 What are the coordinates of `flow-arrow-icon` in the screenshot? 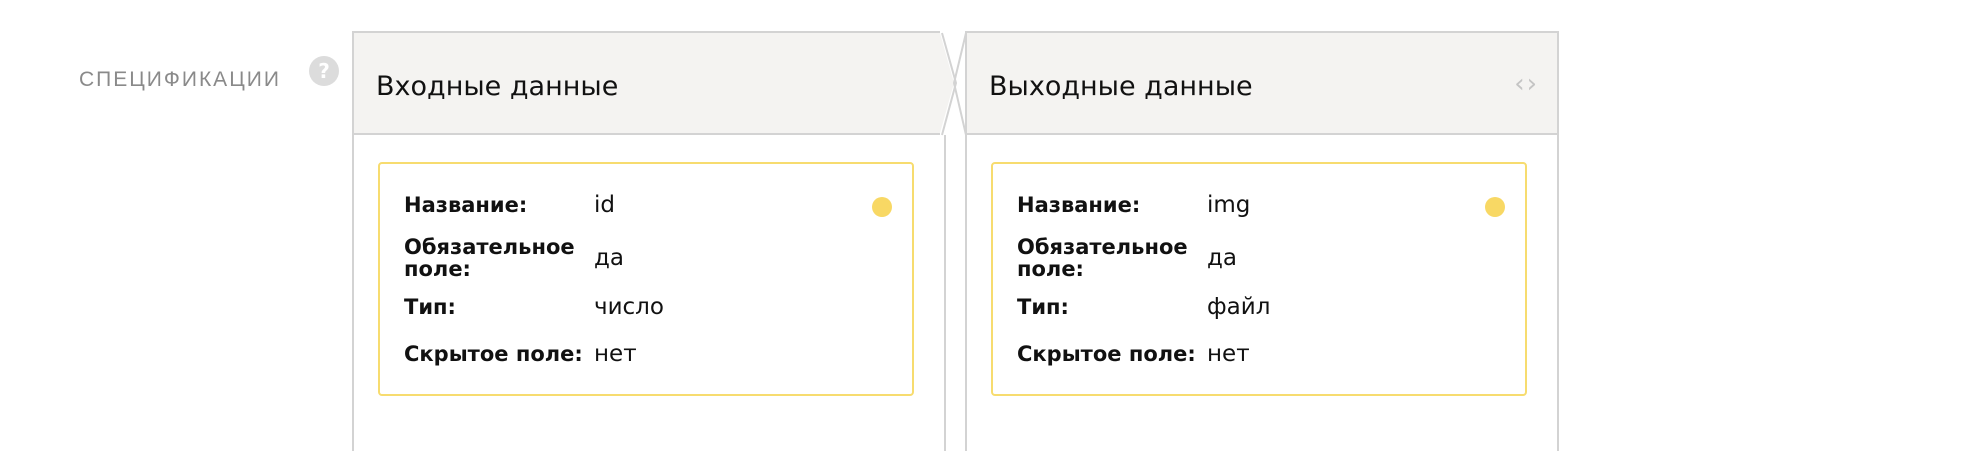 It's located at (954, 83).